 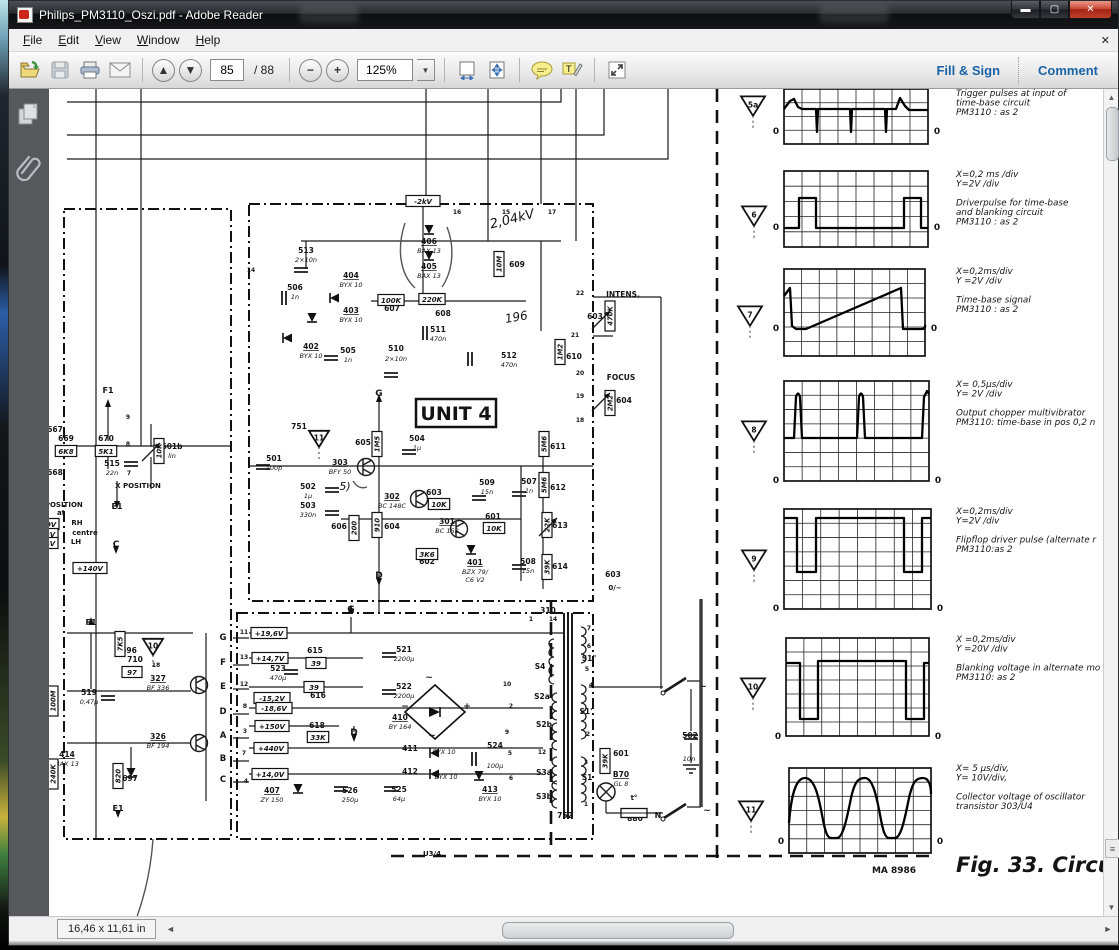 What do you see at coordinates (311, 70) in the screenshot?
I see `zoom-out-button: −` at bounding box center [311, 70].